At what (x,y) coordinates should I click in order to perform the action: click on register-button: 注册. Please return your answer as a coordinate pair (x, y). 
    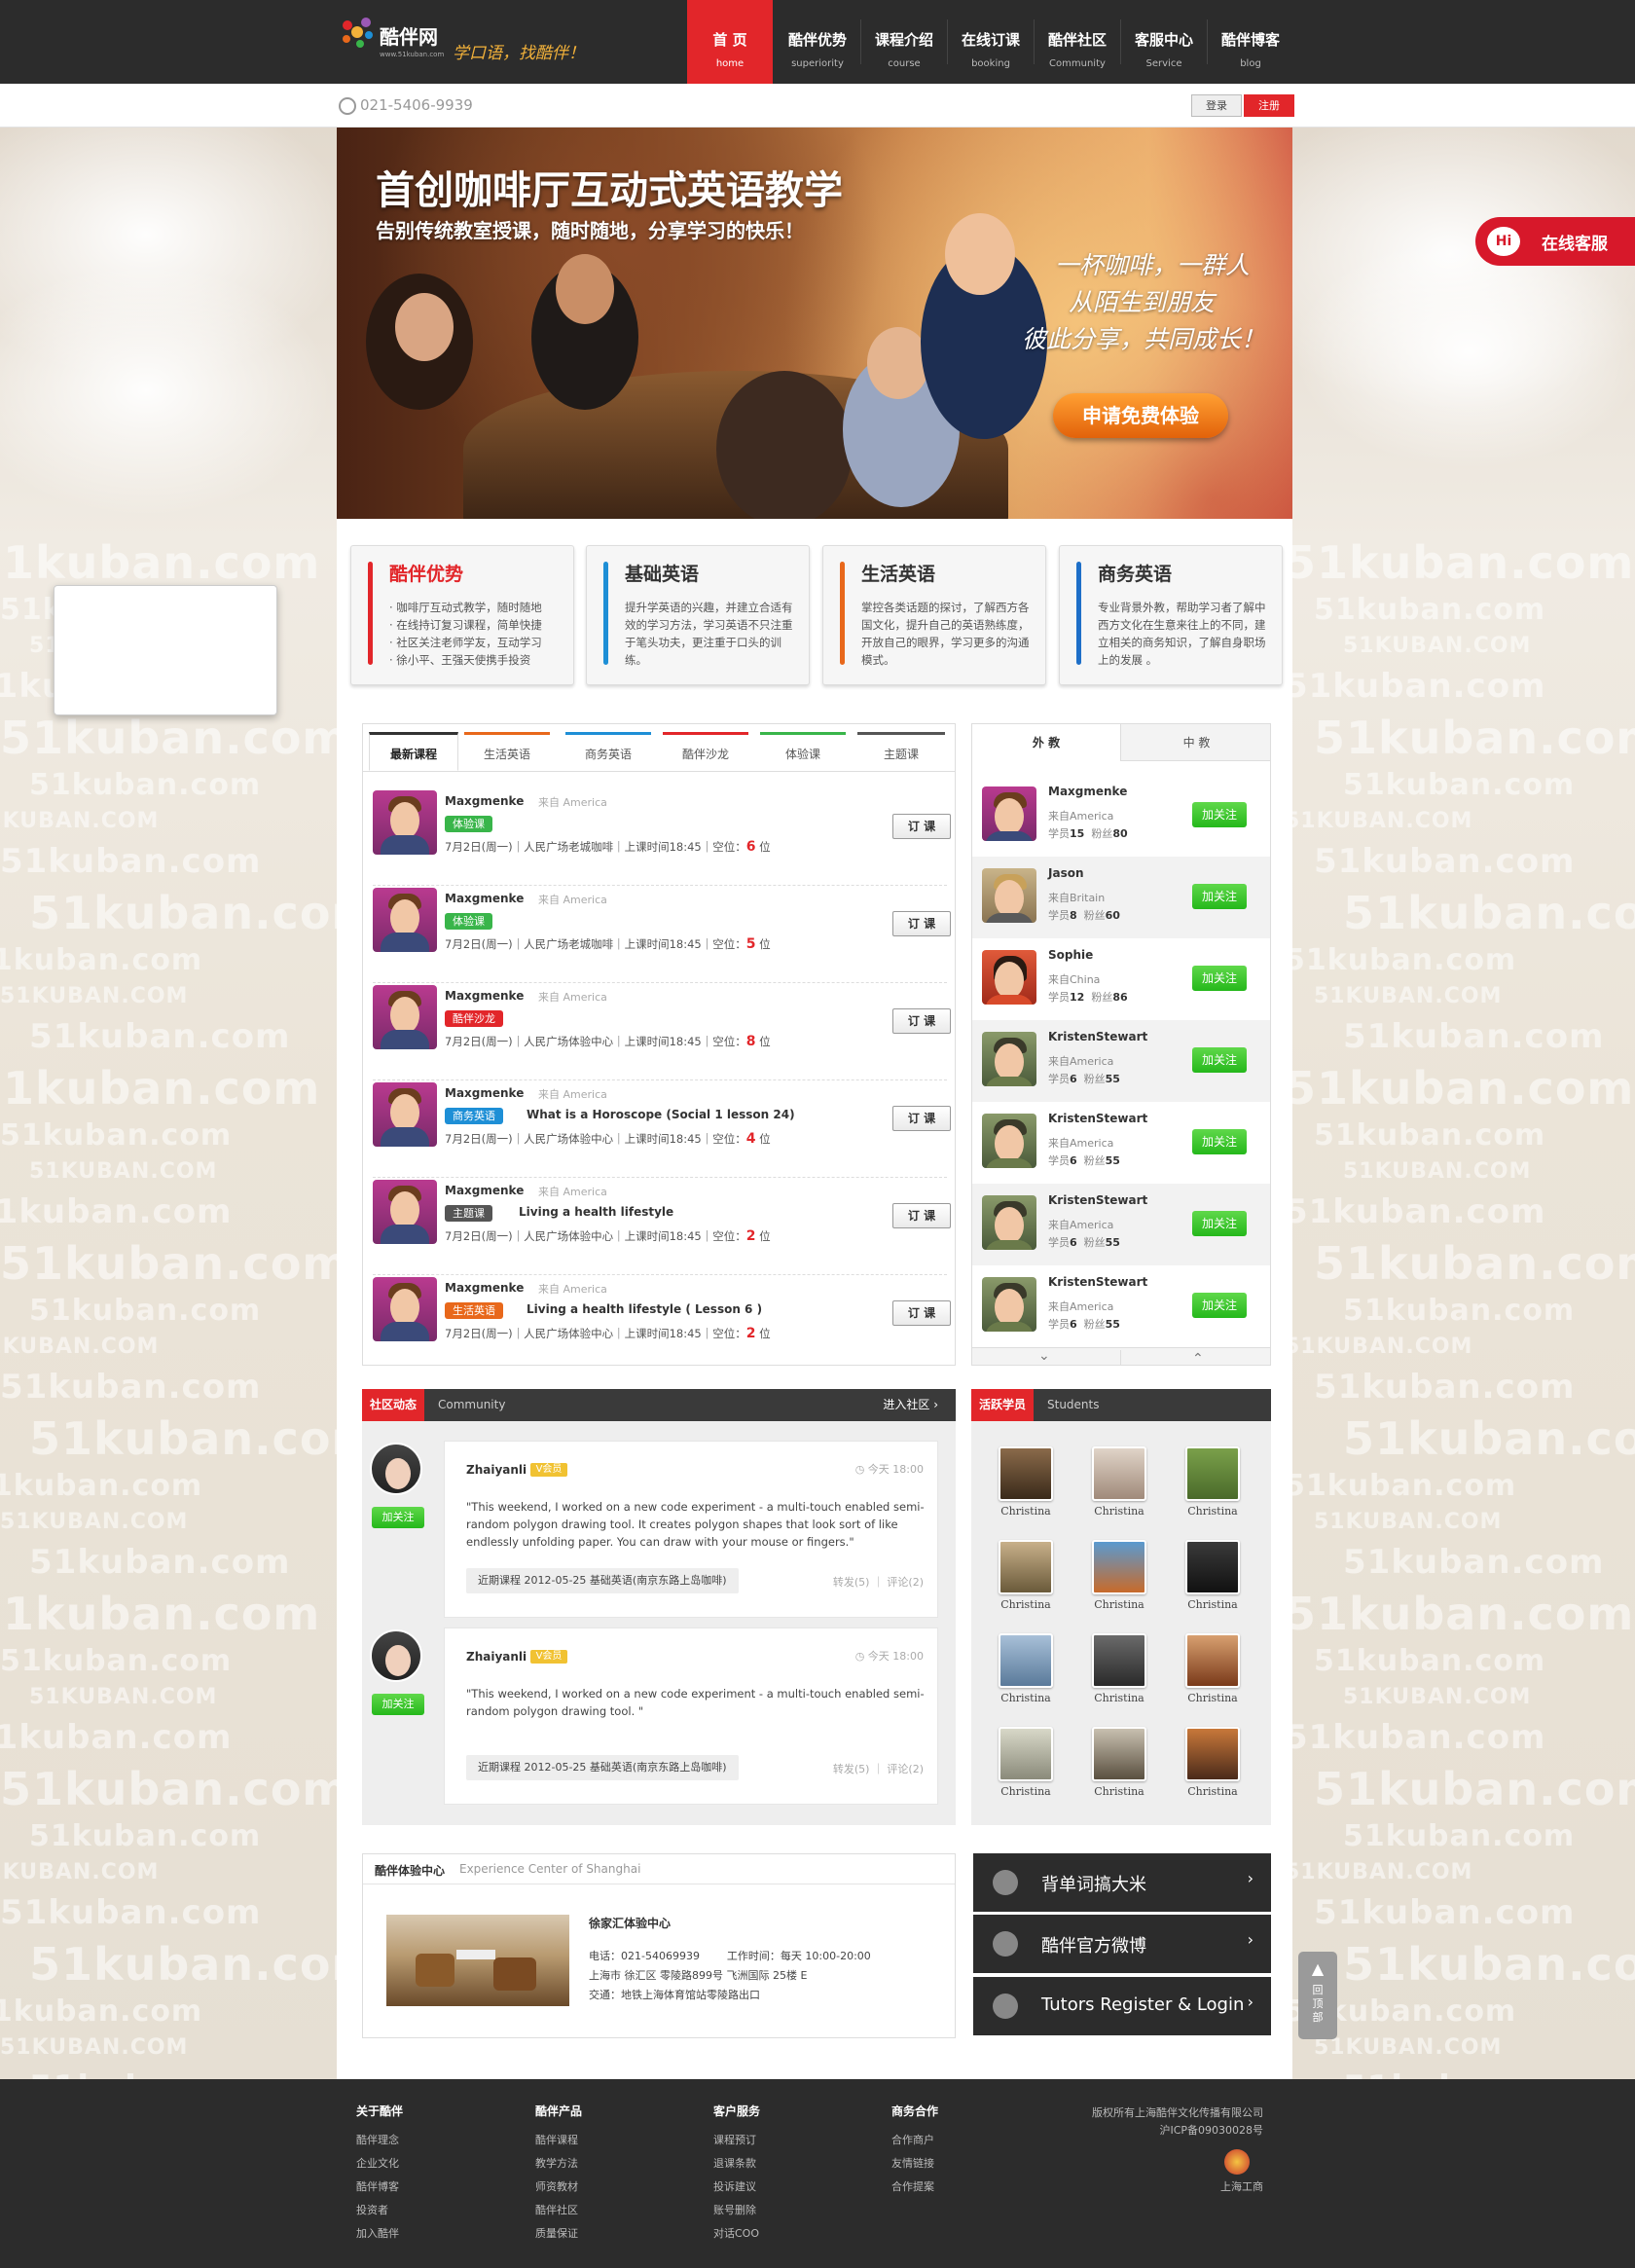
    Looking at the image, I should click on (1269, 105).